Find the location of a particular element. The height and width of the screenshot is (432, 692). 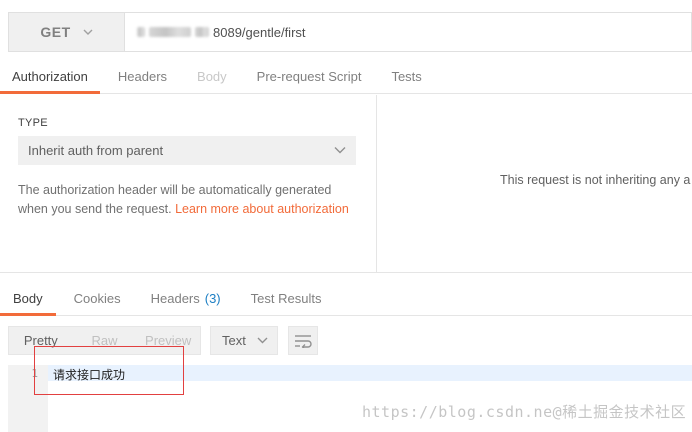

wrap-lines-button is located at coordinates (303, 340).